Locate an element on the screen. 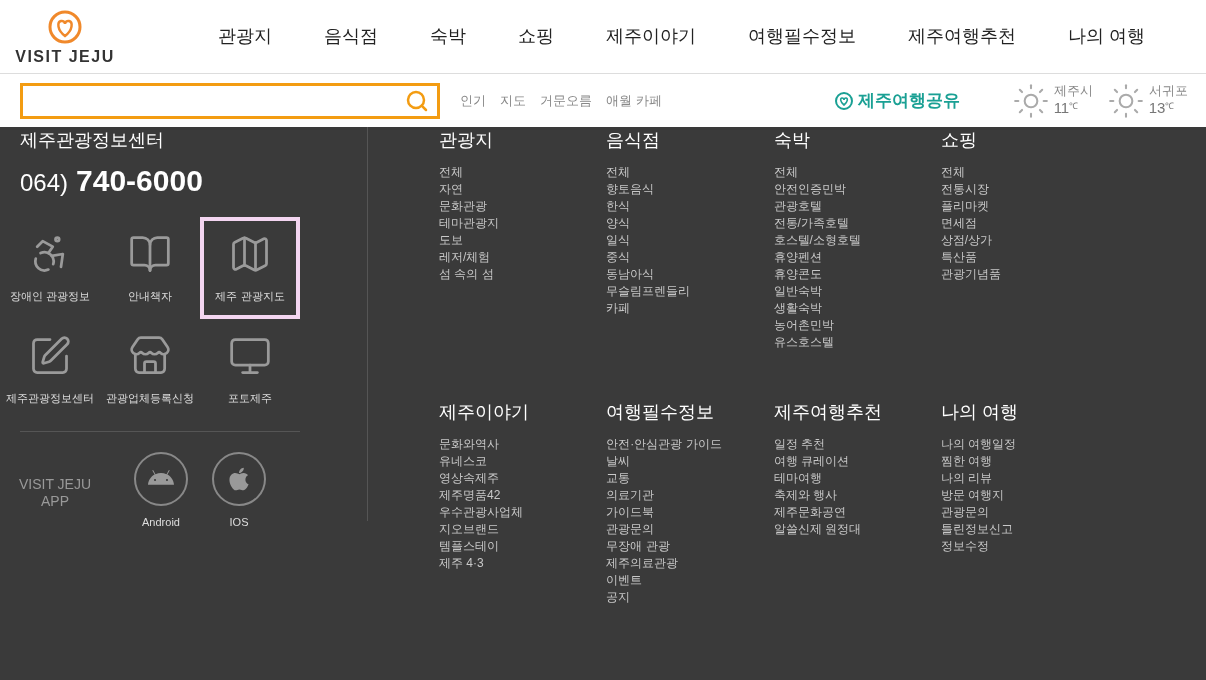 The image size is (1206, 680). menu-link: 무장애 관광 is located at coordinates (690, 546).